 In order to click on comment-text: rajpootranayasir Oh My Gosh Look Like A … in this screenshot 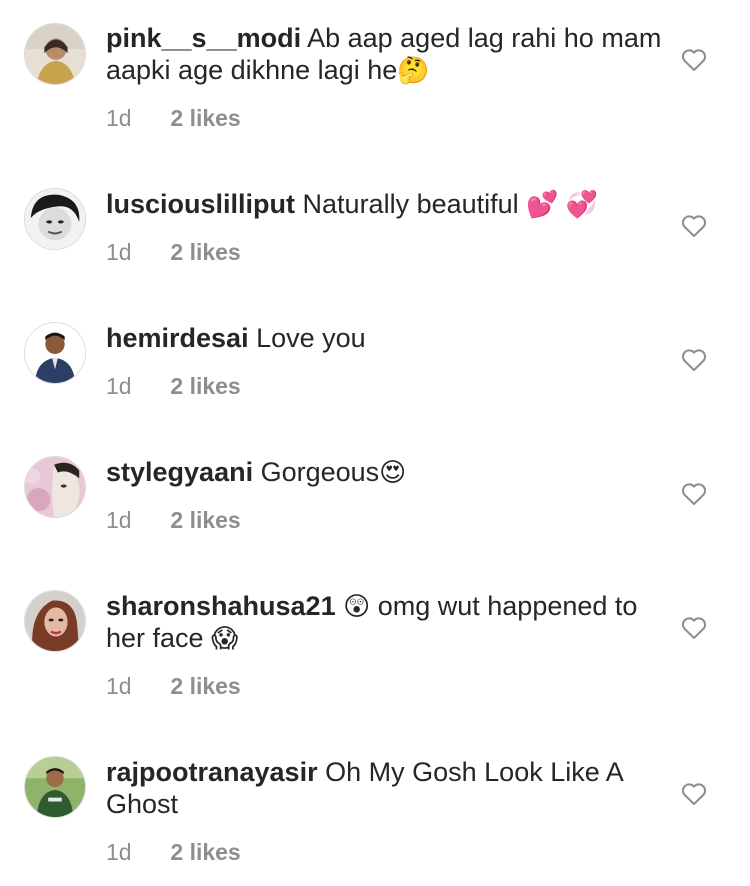, I will do `click(386, 788)`.